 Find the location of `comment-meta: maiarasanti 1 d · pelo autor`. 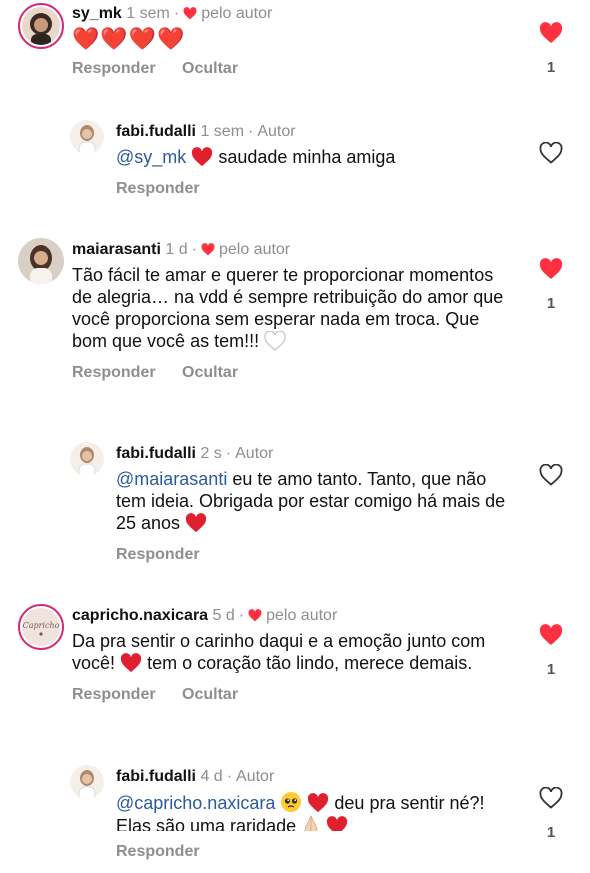

comment-meta: maiarasanti 1 d · pelo autor is located at coordinates (181, 249).